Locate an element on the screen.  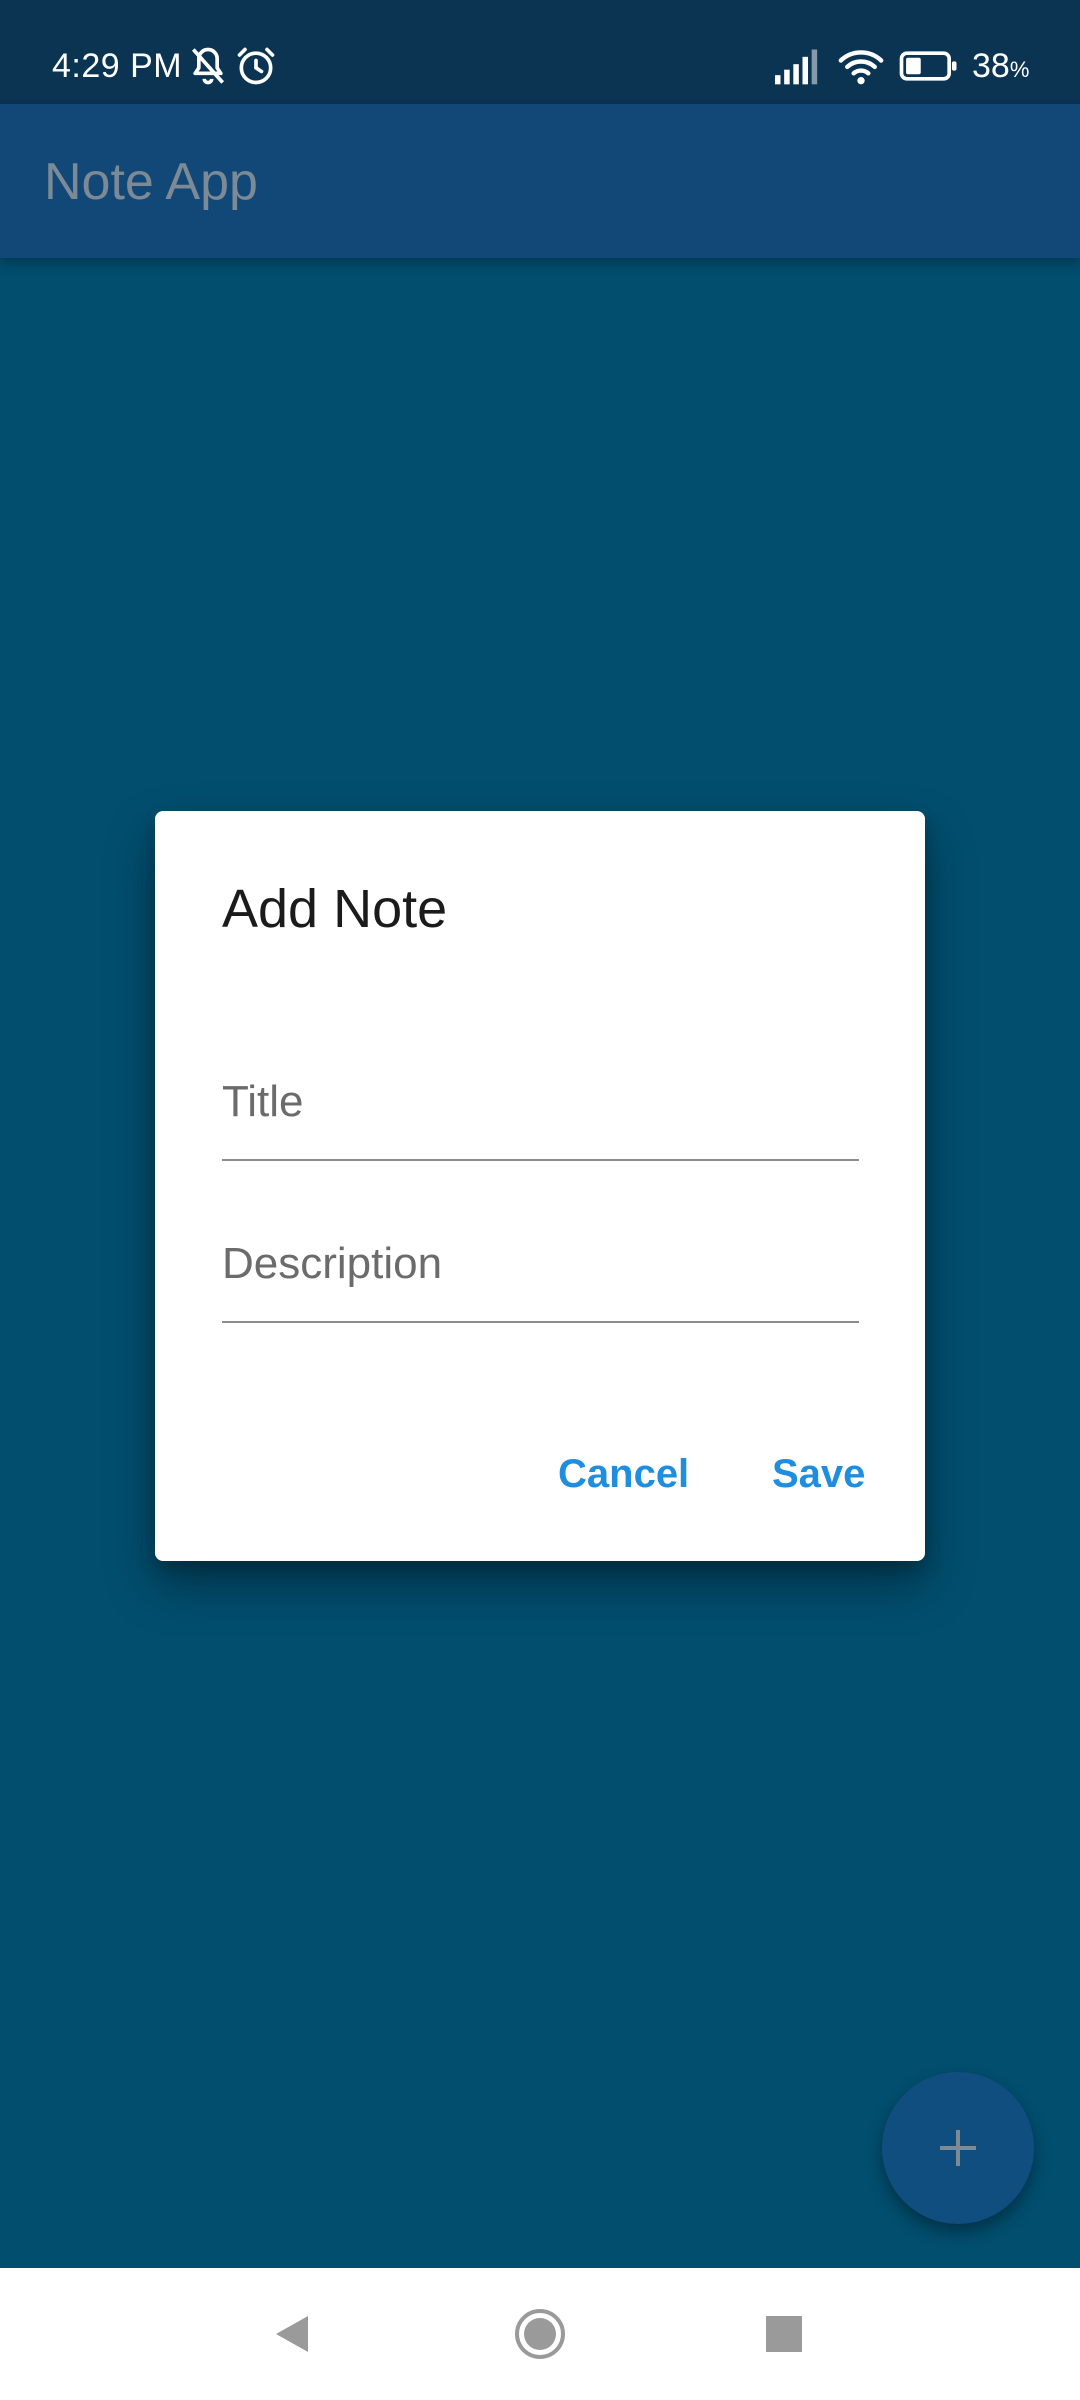
plus-icon is located at coordinates (958, 2148).